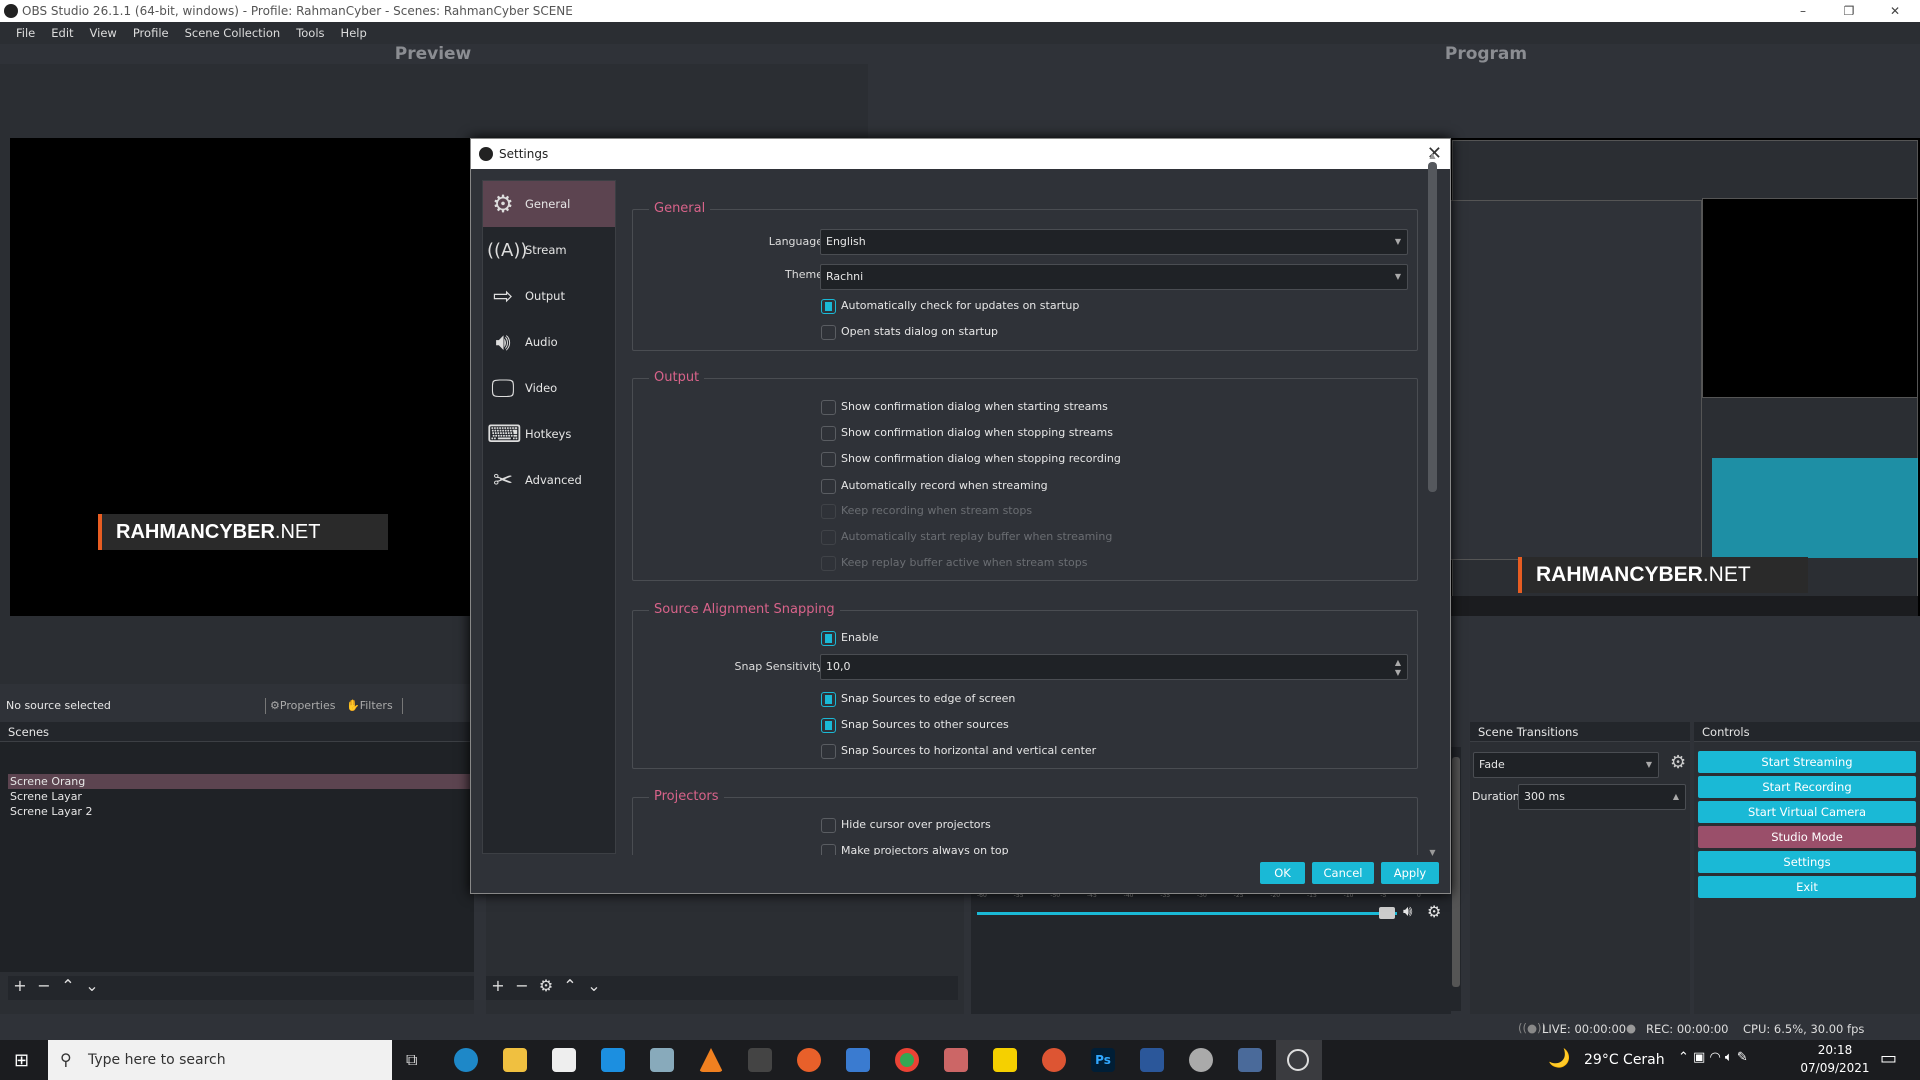 This screenshot has width=1920, height=1080. What do you see at coordinates (858, 1060) in the screenshot?
I see `media-player-icon` at bounding box center [858, 1060].